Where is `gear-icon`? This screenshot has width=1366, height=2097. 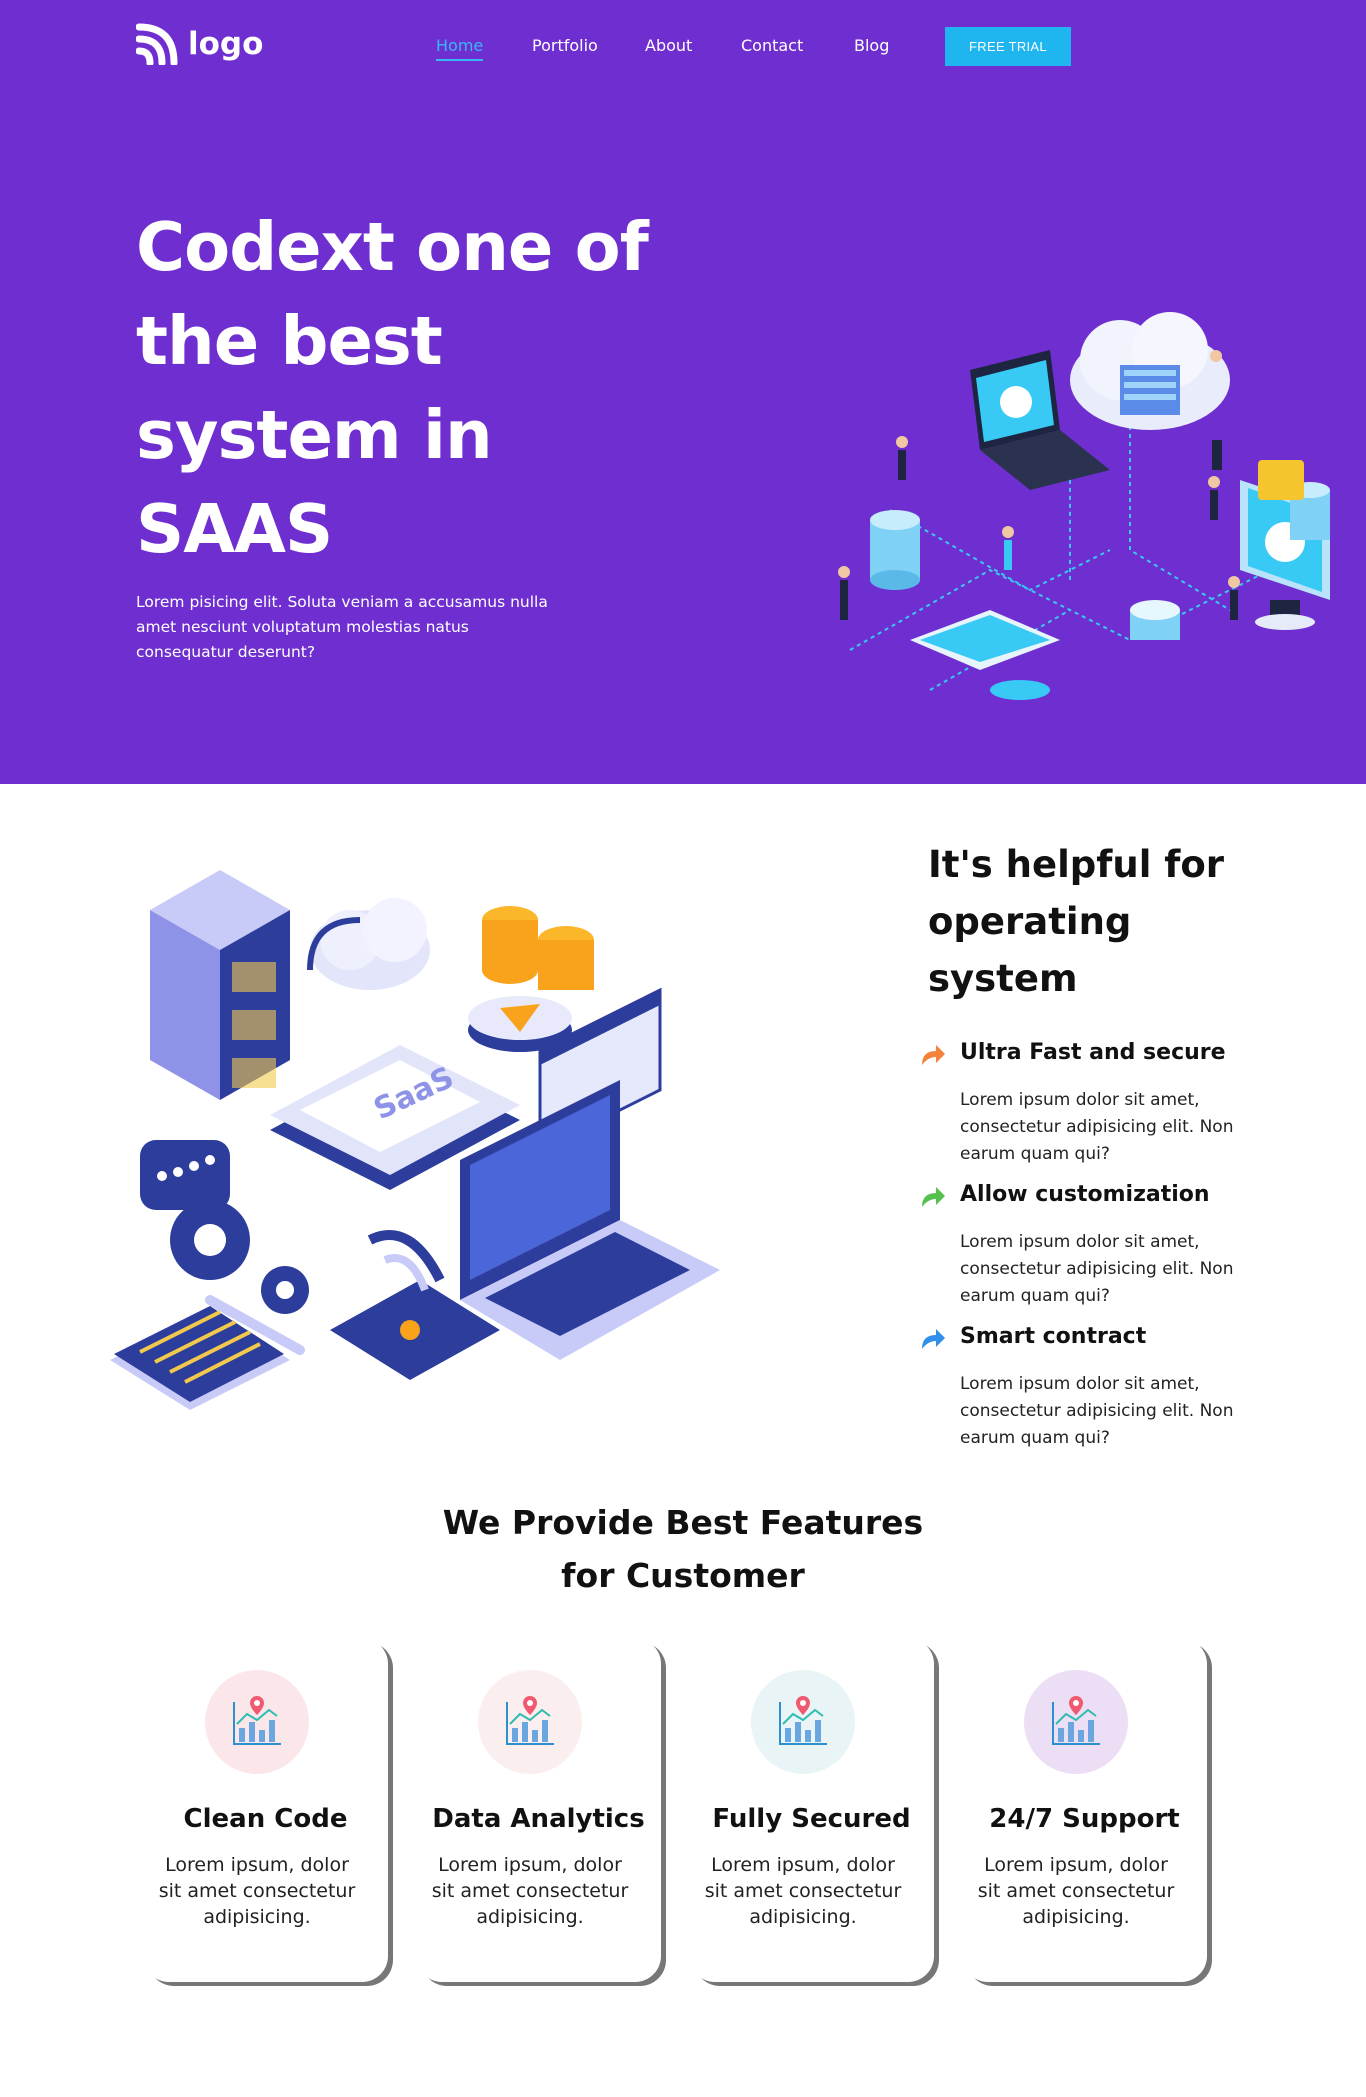
gear-icon is located at coordinates (239, 1257).